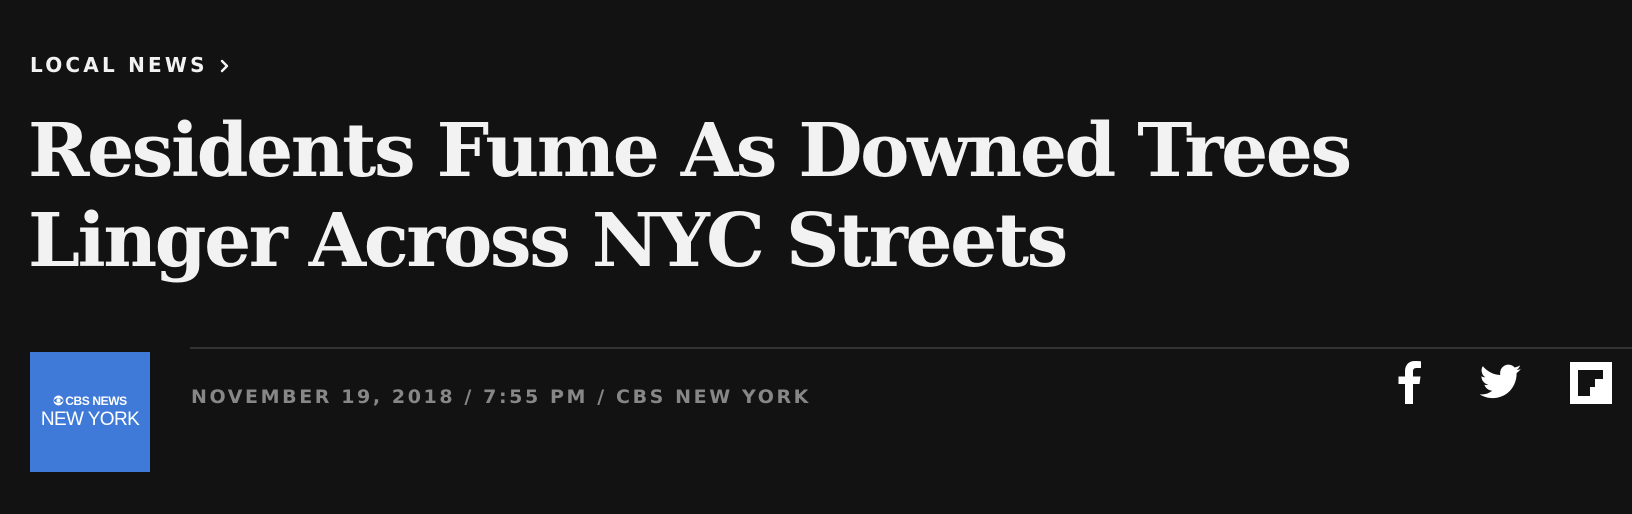  What do you see at coordinates (911, 348) in the screenshot?
I see `meta-divider` at bounding box center [911, 348].